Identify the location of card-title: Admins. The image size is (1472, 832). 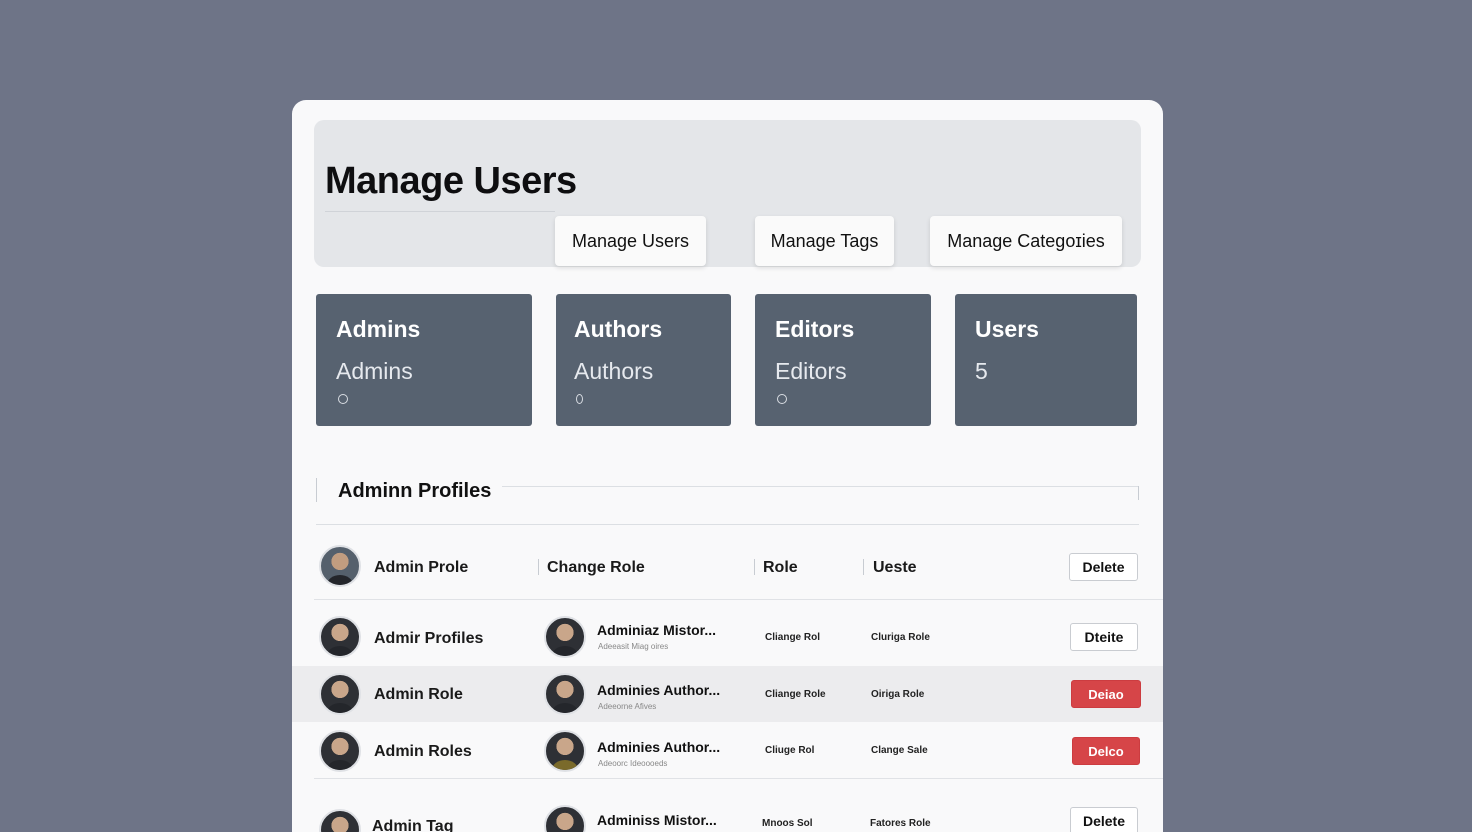
(378, 329).